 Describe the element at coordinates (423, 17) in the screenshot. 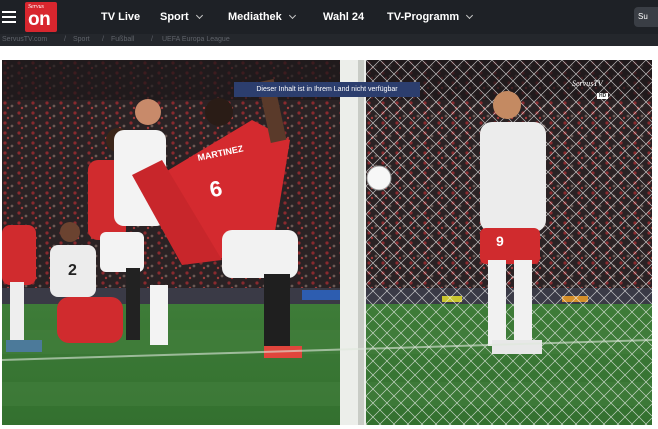

I see `nav-tv-programm-label: TV-Programm` at that location.